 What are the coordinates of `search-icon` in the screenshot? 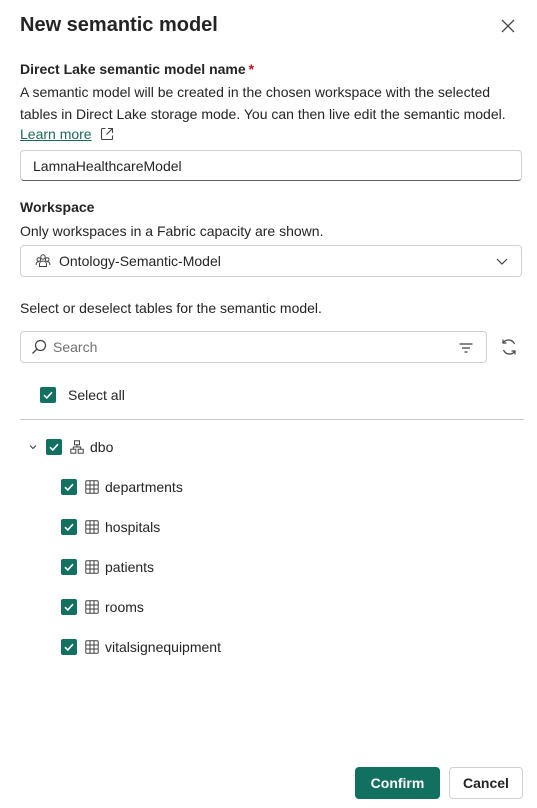 It's located at (39, 346).